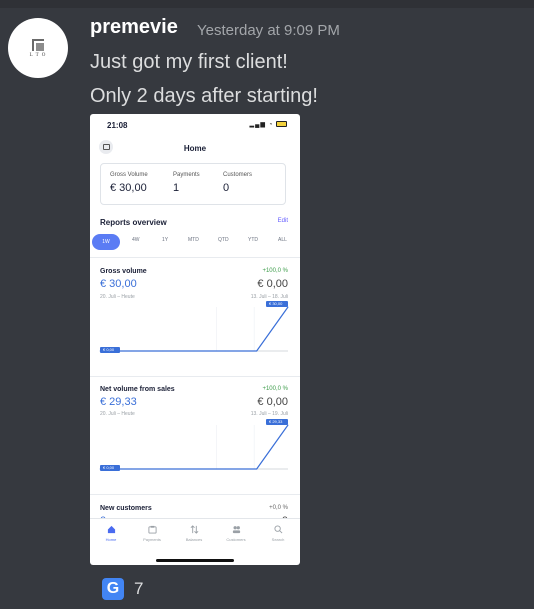 This screenshot has width=534, height=609. I want to click on reports-overview-title: Reports overview, so click(133, 222).